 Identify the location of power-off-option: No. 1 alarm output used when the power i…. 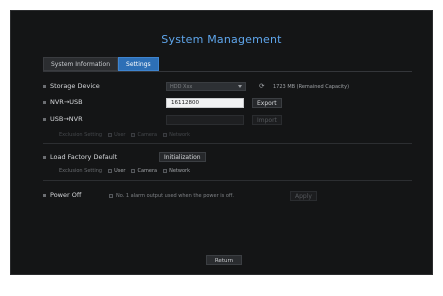
(171, 196).